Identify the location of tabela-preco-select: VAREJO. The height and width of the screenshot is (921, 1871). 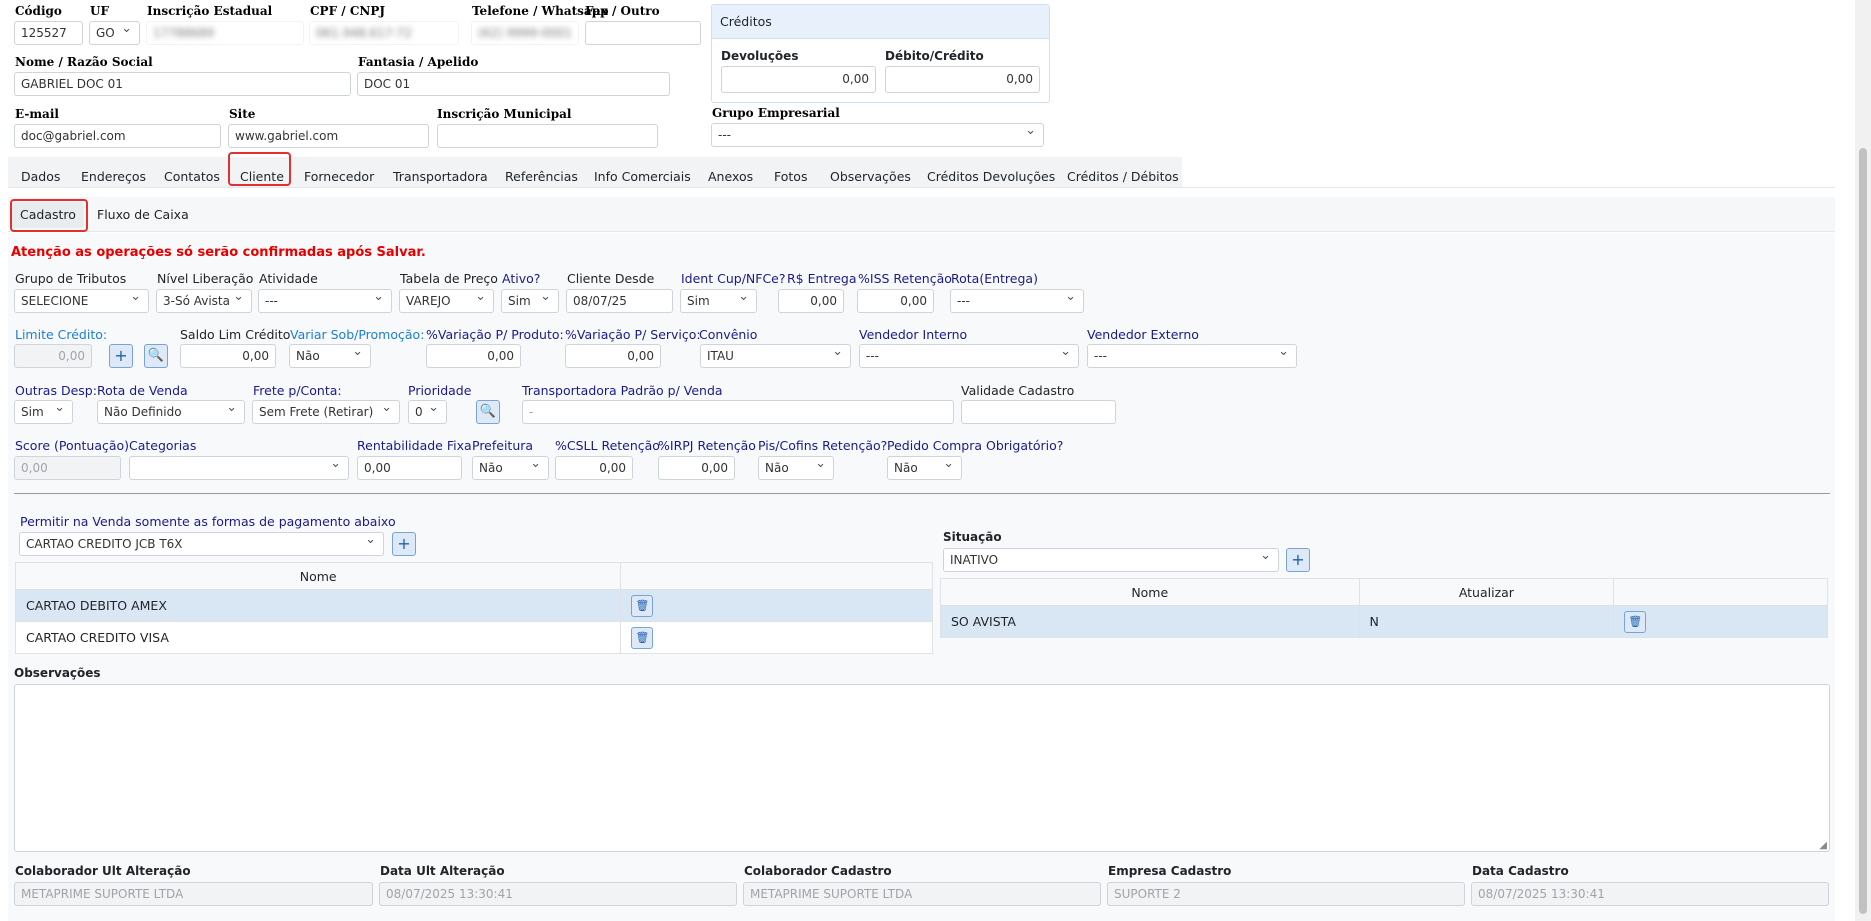
(446, 301).